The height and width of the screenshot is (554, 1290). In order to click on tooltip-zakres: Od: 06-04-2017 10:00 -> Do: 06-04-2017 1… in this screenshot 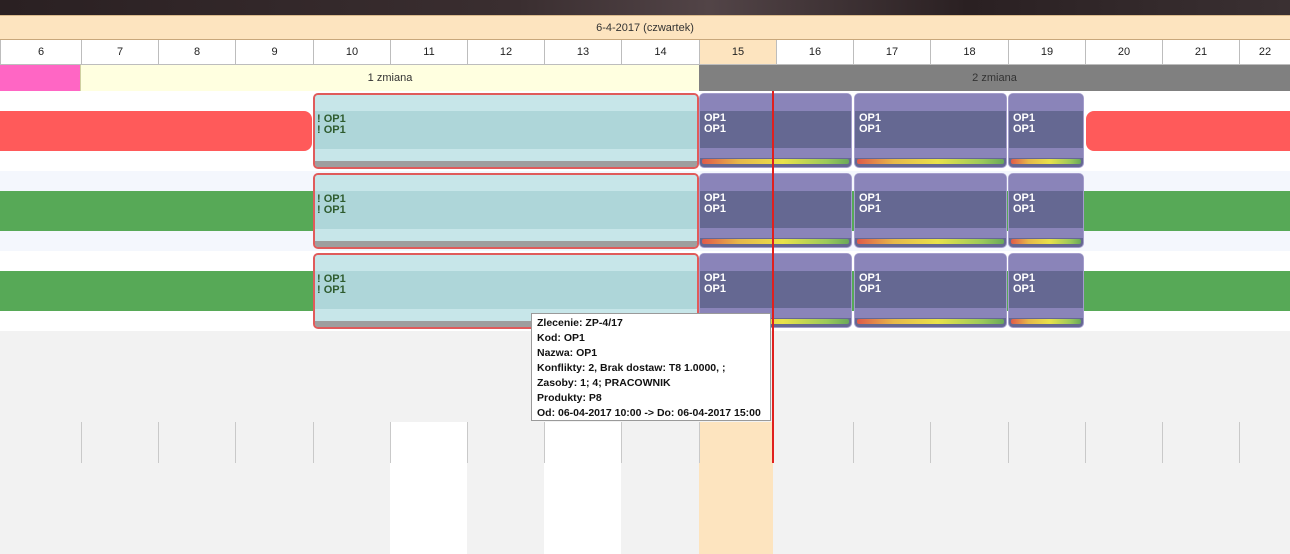, I will do `click(649, 413)`.